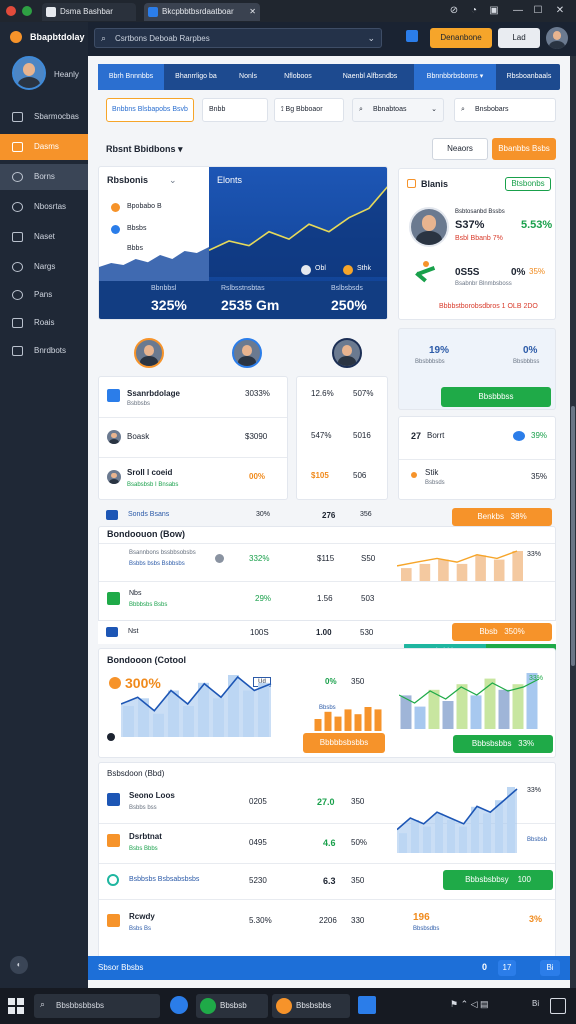 This screenshot has height=1024, width=576. What do you see at coordinates (193, 436) in the screenshot?
I see `table-row: Boask $3090` at bounding box center [193, 436].